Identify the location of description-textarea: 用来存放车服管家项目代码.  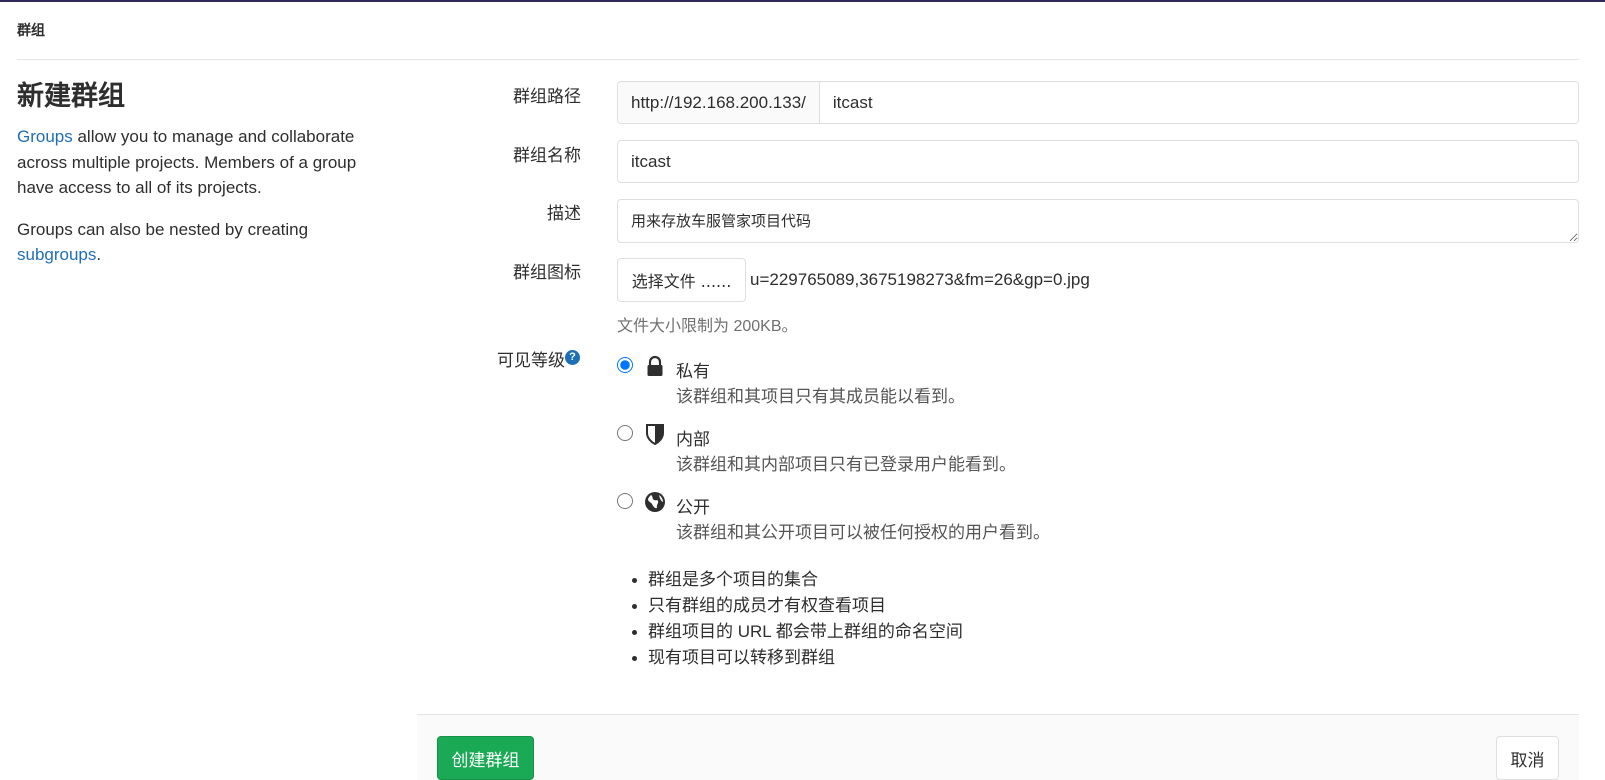
(1098, 221).